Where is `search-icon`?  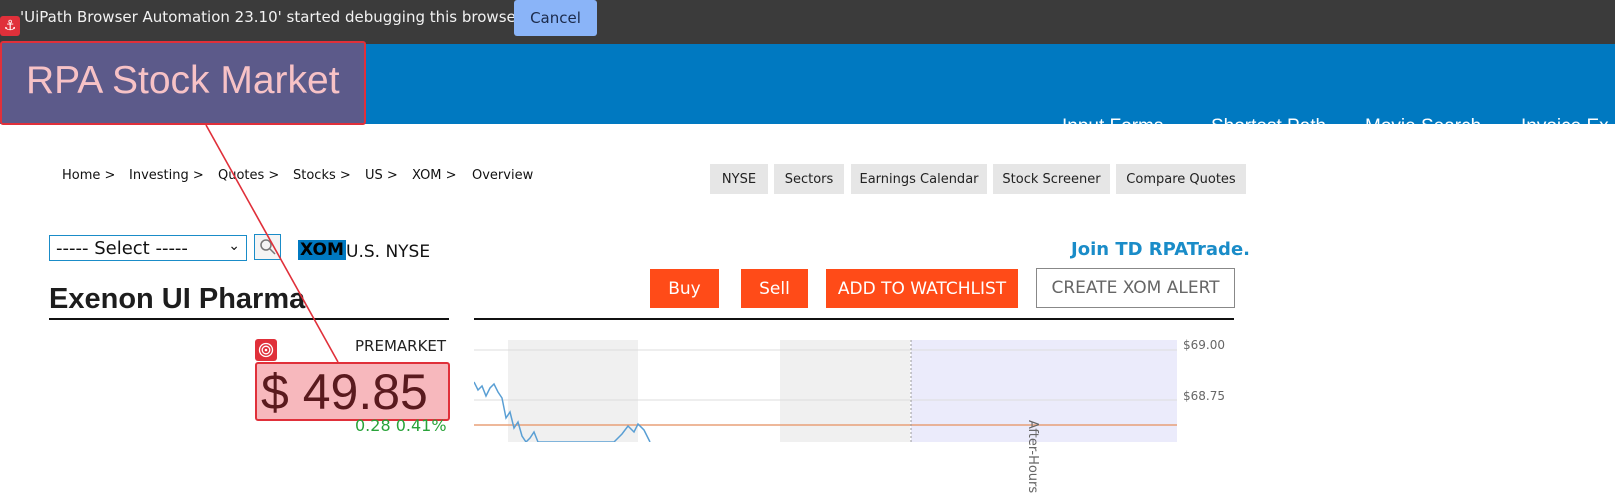
search-icon is located at coordinates (267, 247).